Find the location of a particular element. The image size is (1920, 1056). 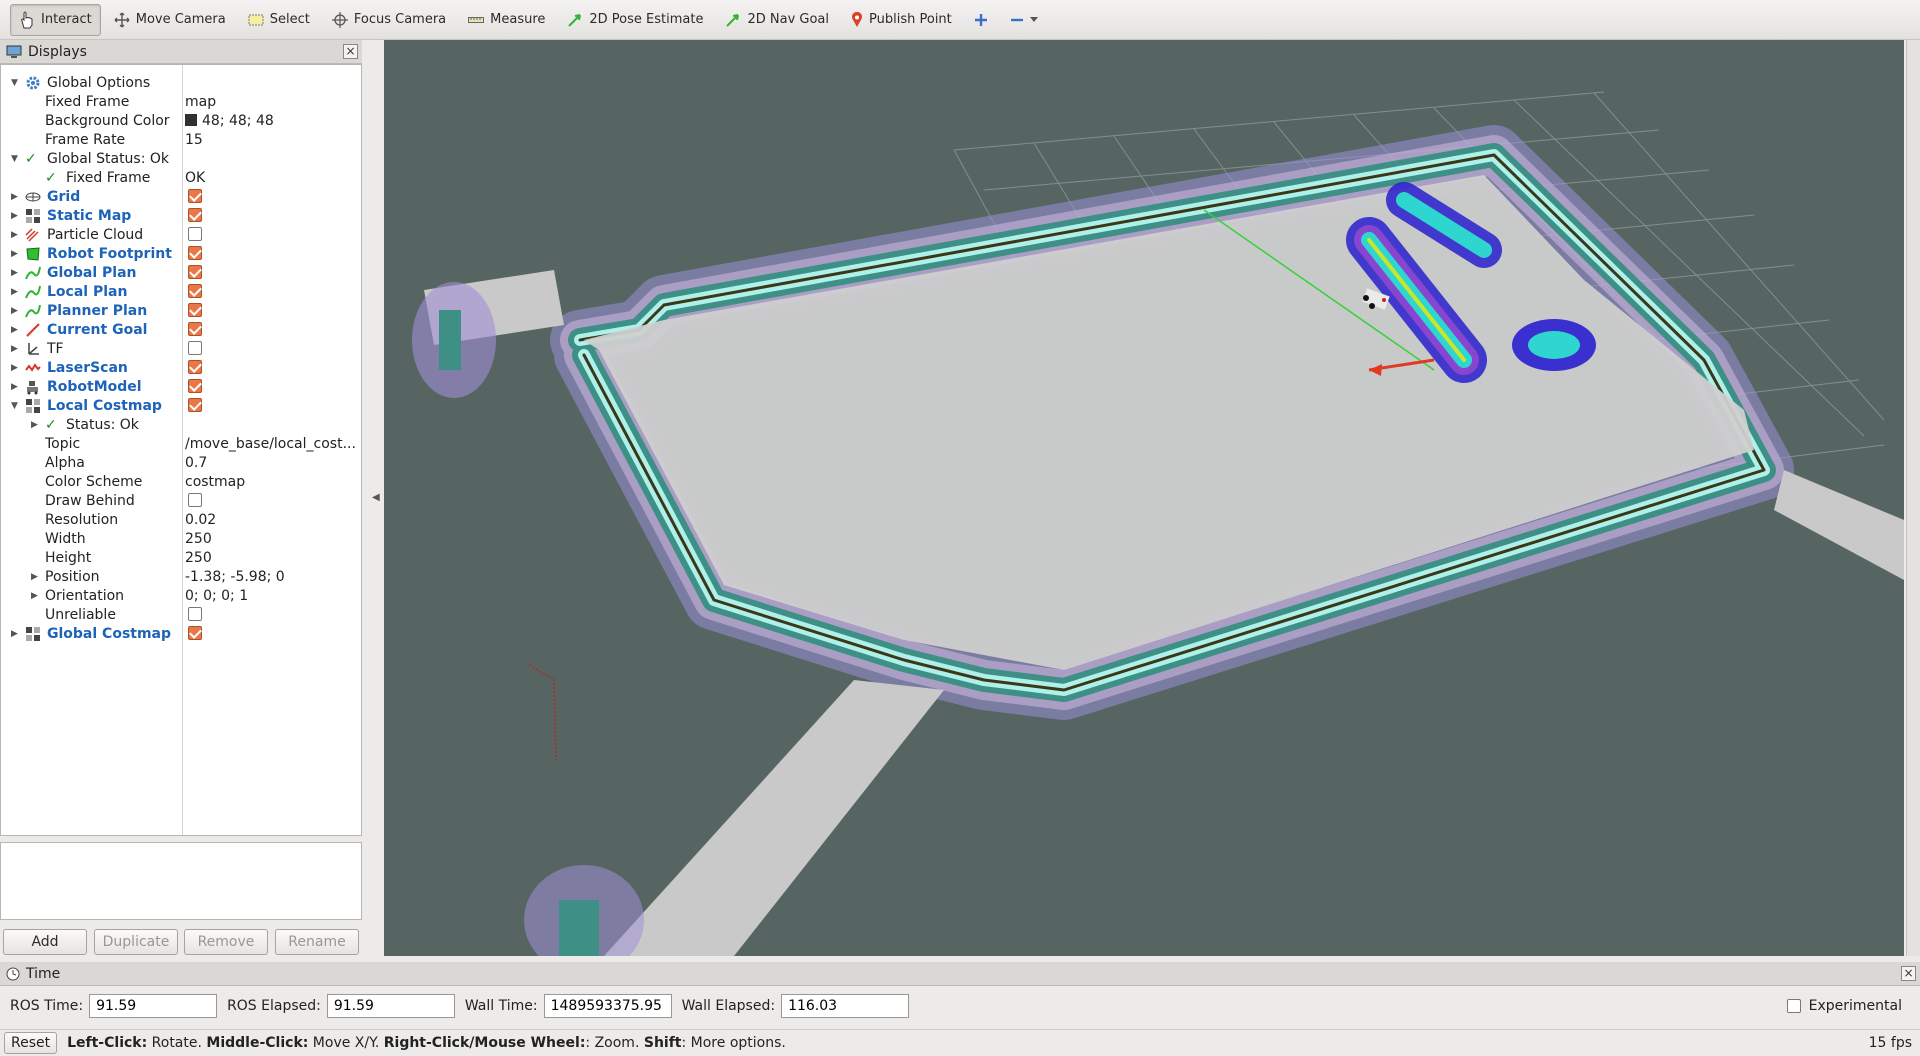

wall-time-field is located at coordinates (607, 1006).